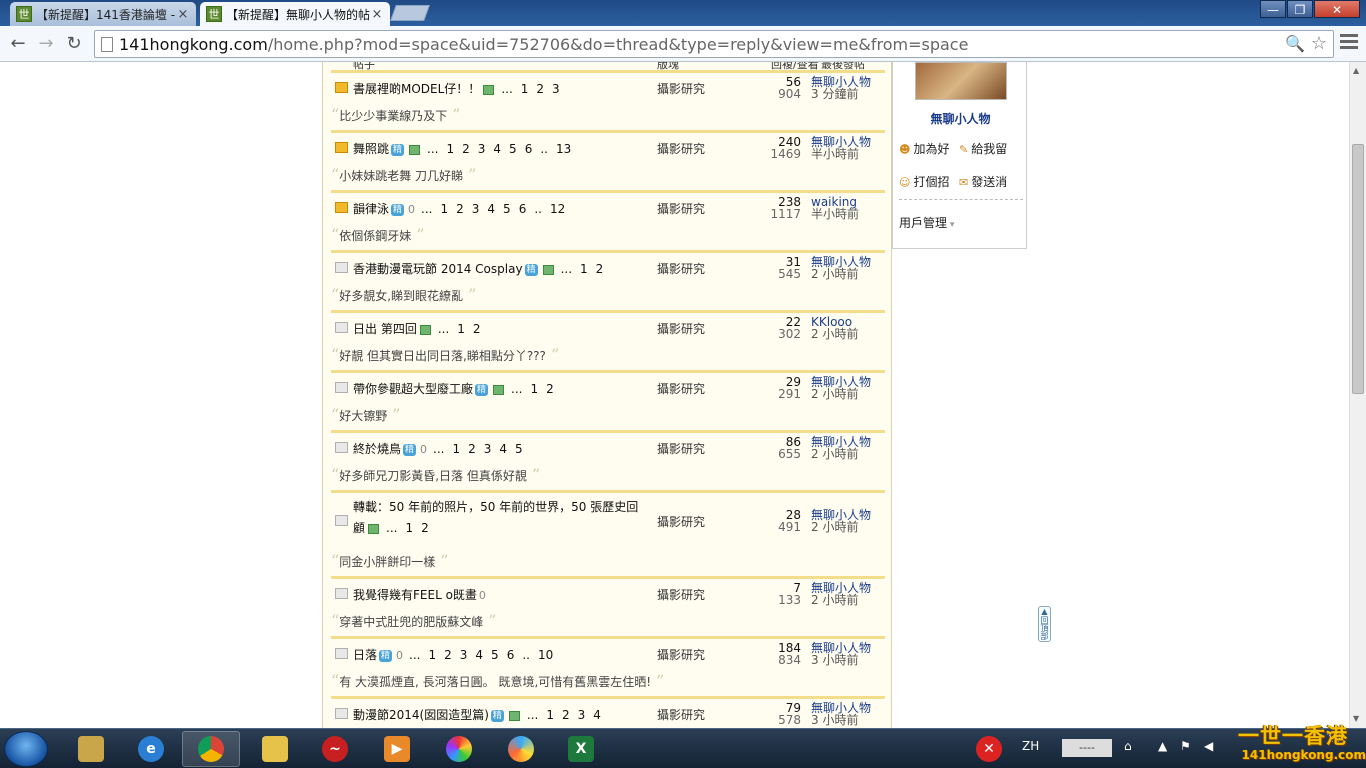 The image size is (1366, 768). I want to click on page-link: 12, so click(557, 209).